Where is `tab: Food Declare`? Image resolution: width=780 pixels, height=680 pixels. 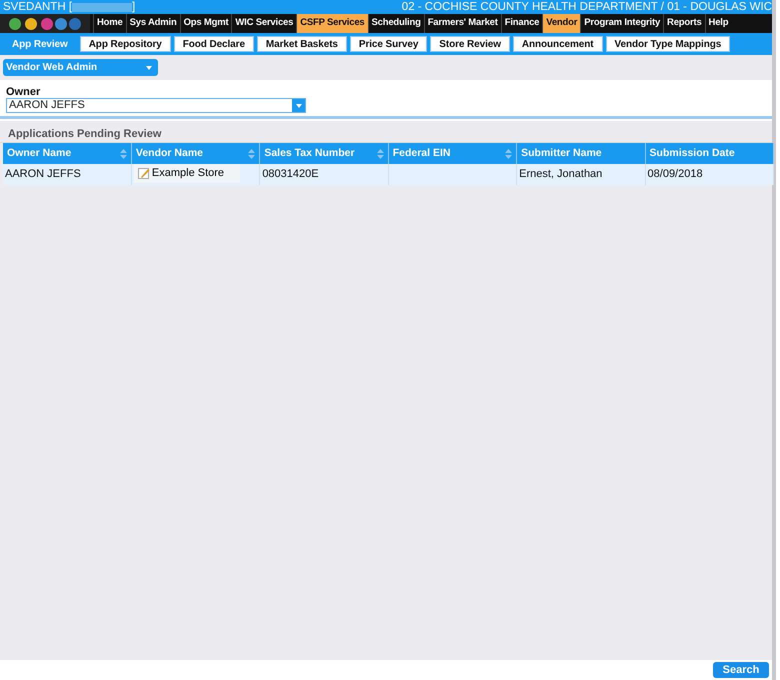 tab: Food Declare is located at coordinates (214, 44).